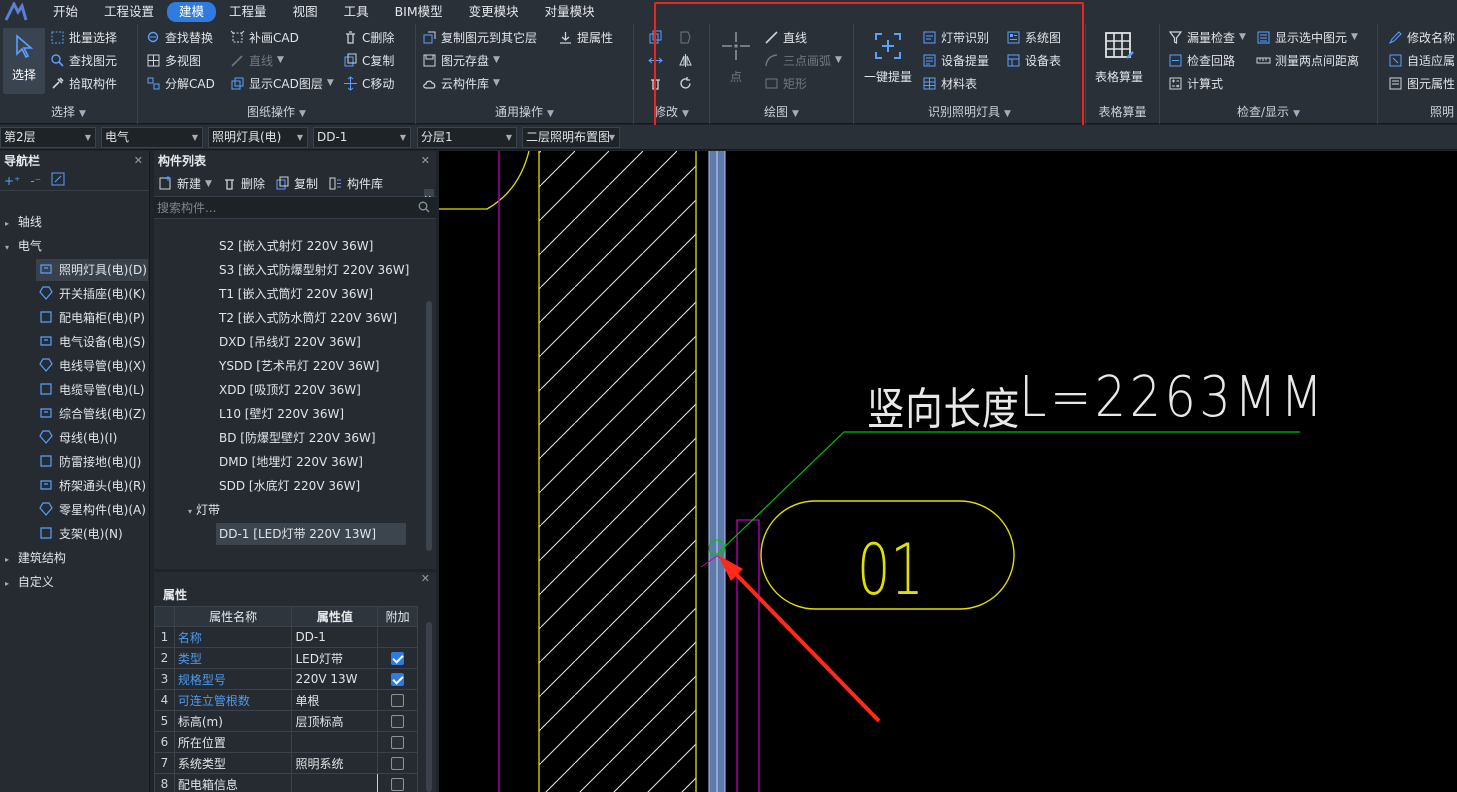 This screenshot has height=792, width=1457. What do you see at coordinates (424, 208) in the screenshot?
I see `search-icon` at bounding box center [424, 208].